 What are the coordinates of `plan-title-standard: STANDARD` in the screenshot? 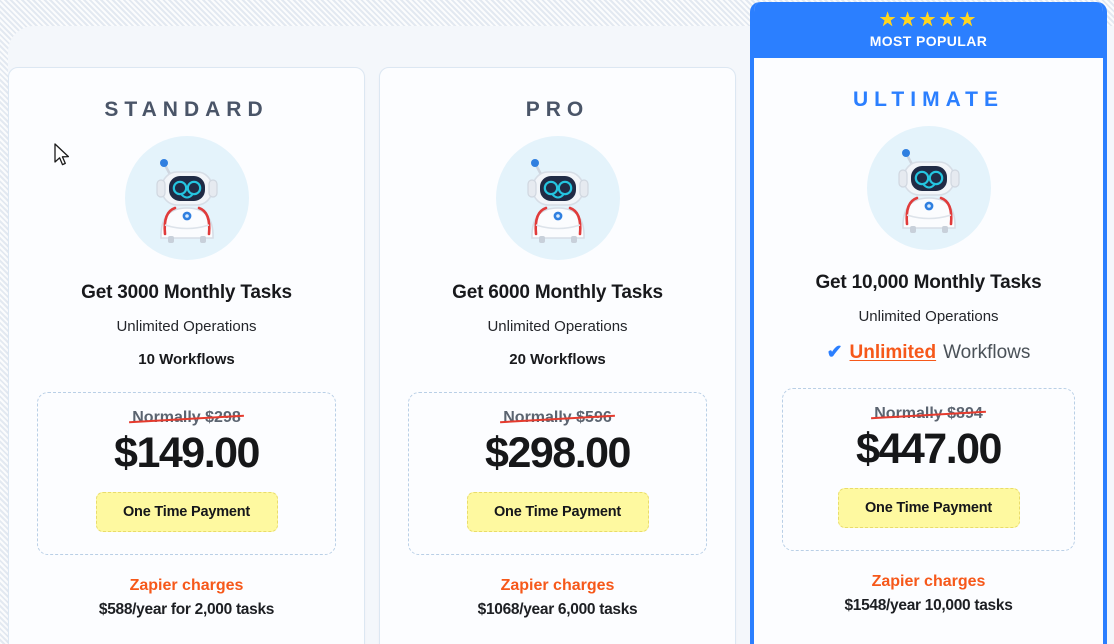 It's located at (186, 109).